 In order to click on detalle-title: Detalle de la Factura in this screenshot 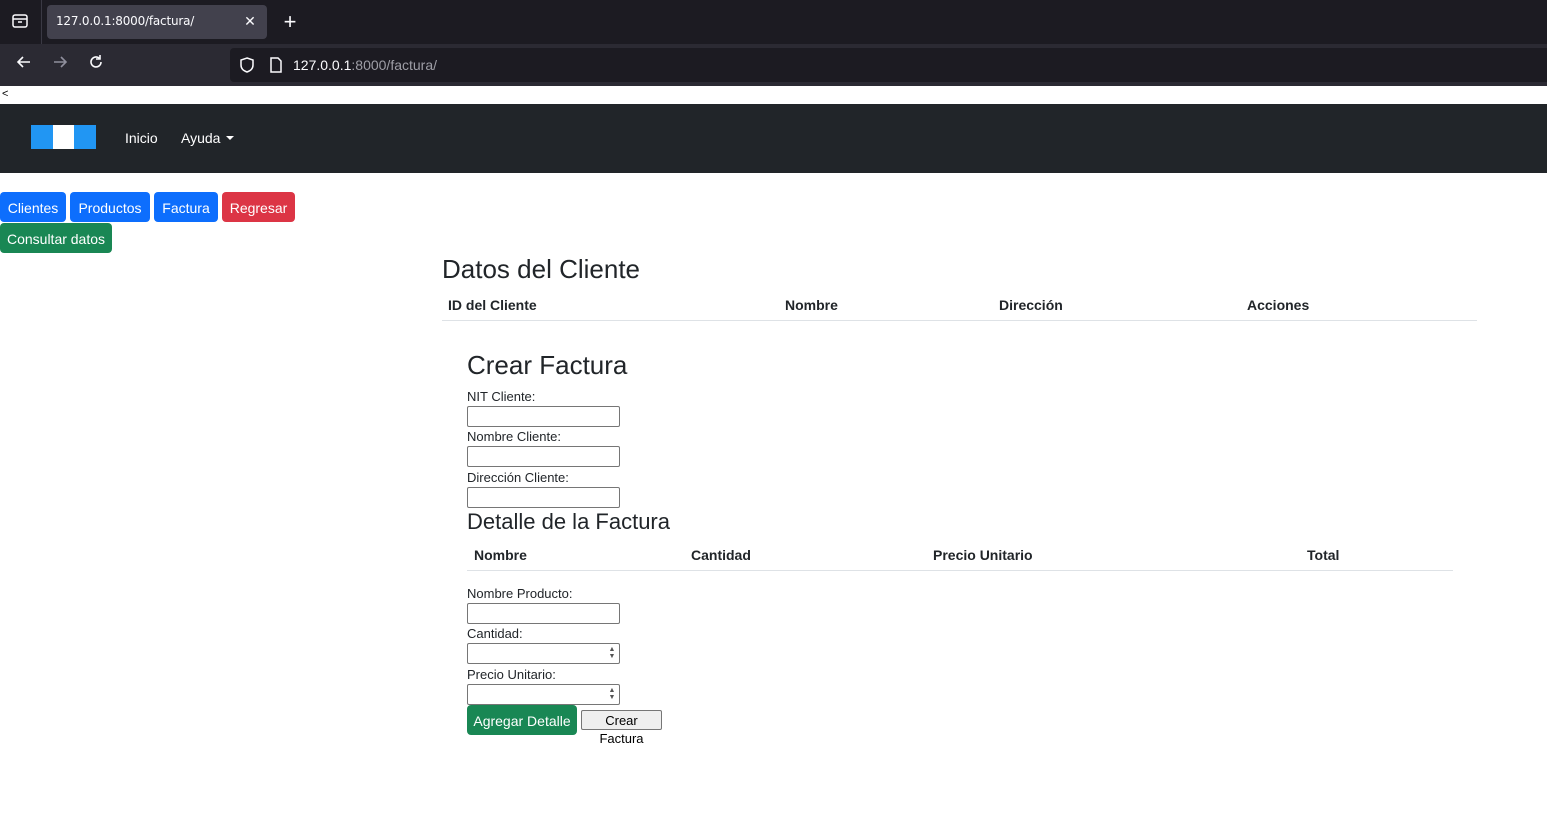, I will do `click(568, 521)`.